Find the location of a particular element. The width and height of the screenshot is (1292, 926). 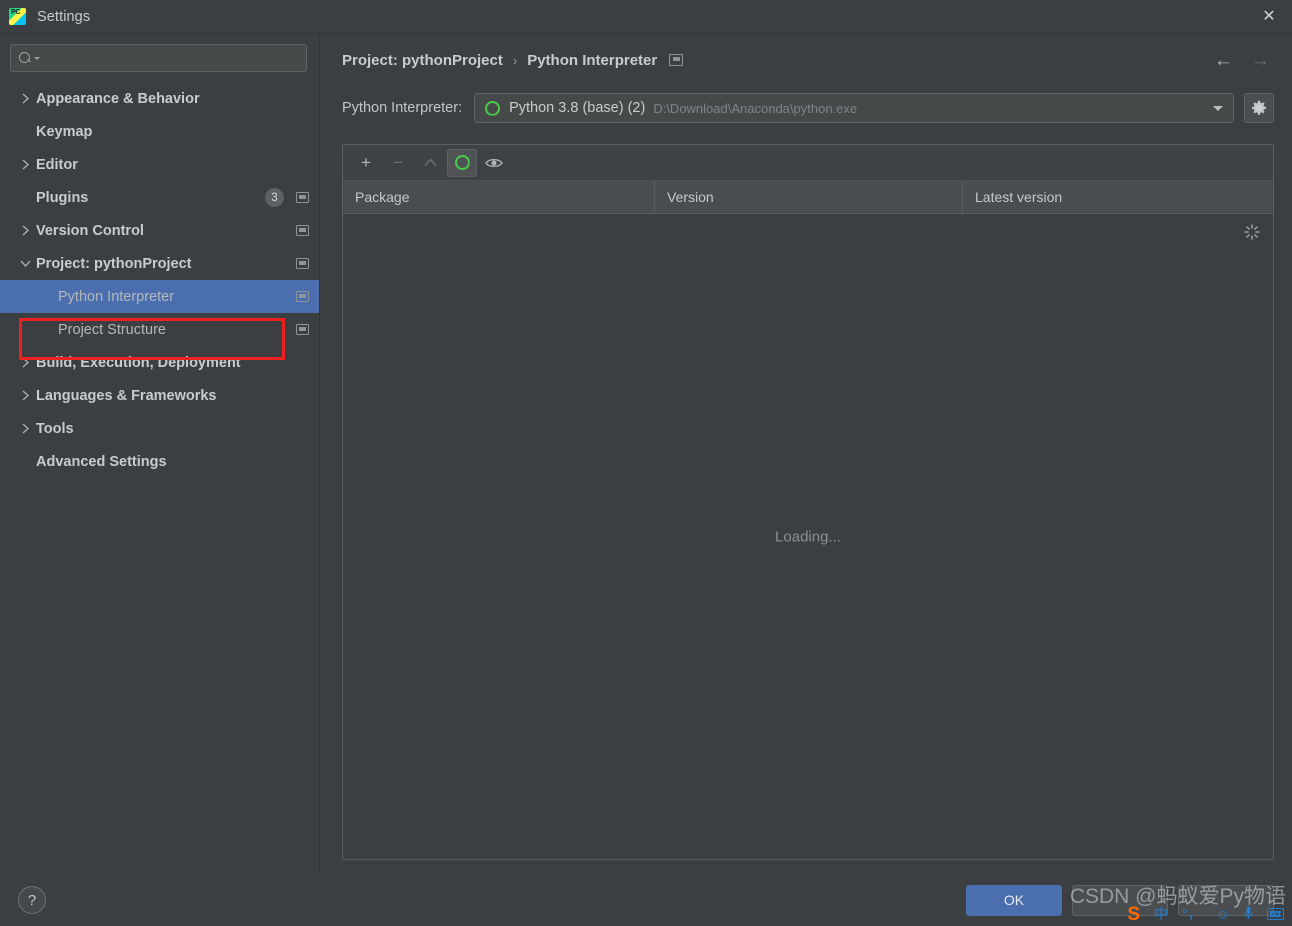

sidebar-item-label: Python Interpreter is located at coordinates (116, 296).